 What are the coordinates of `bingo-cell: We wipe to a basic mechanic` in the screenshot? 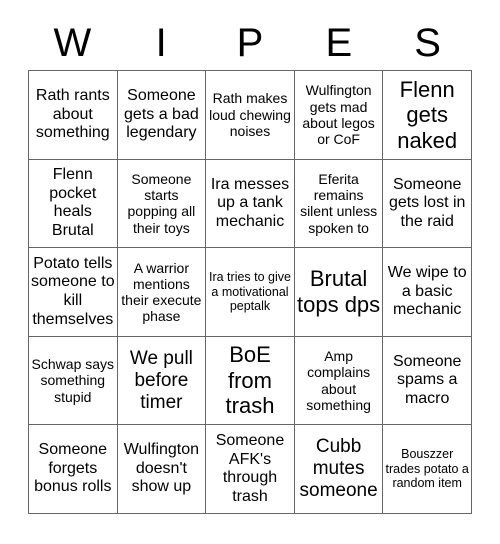 It's located at (427, 292).